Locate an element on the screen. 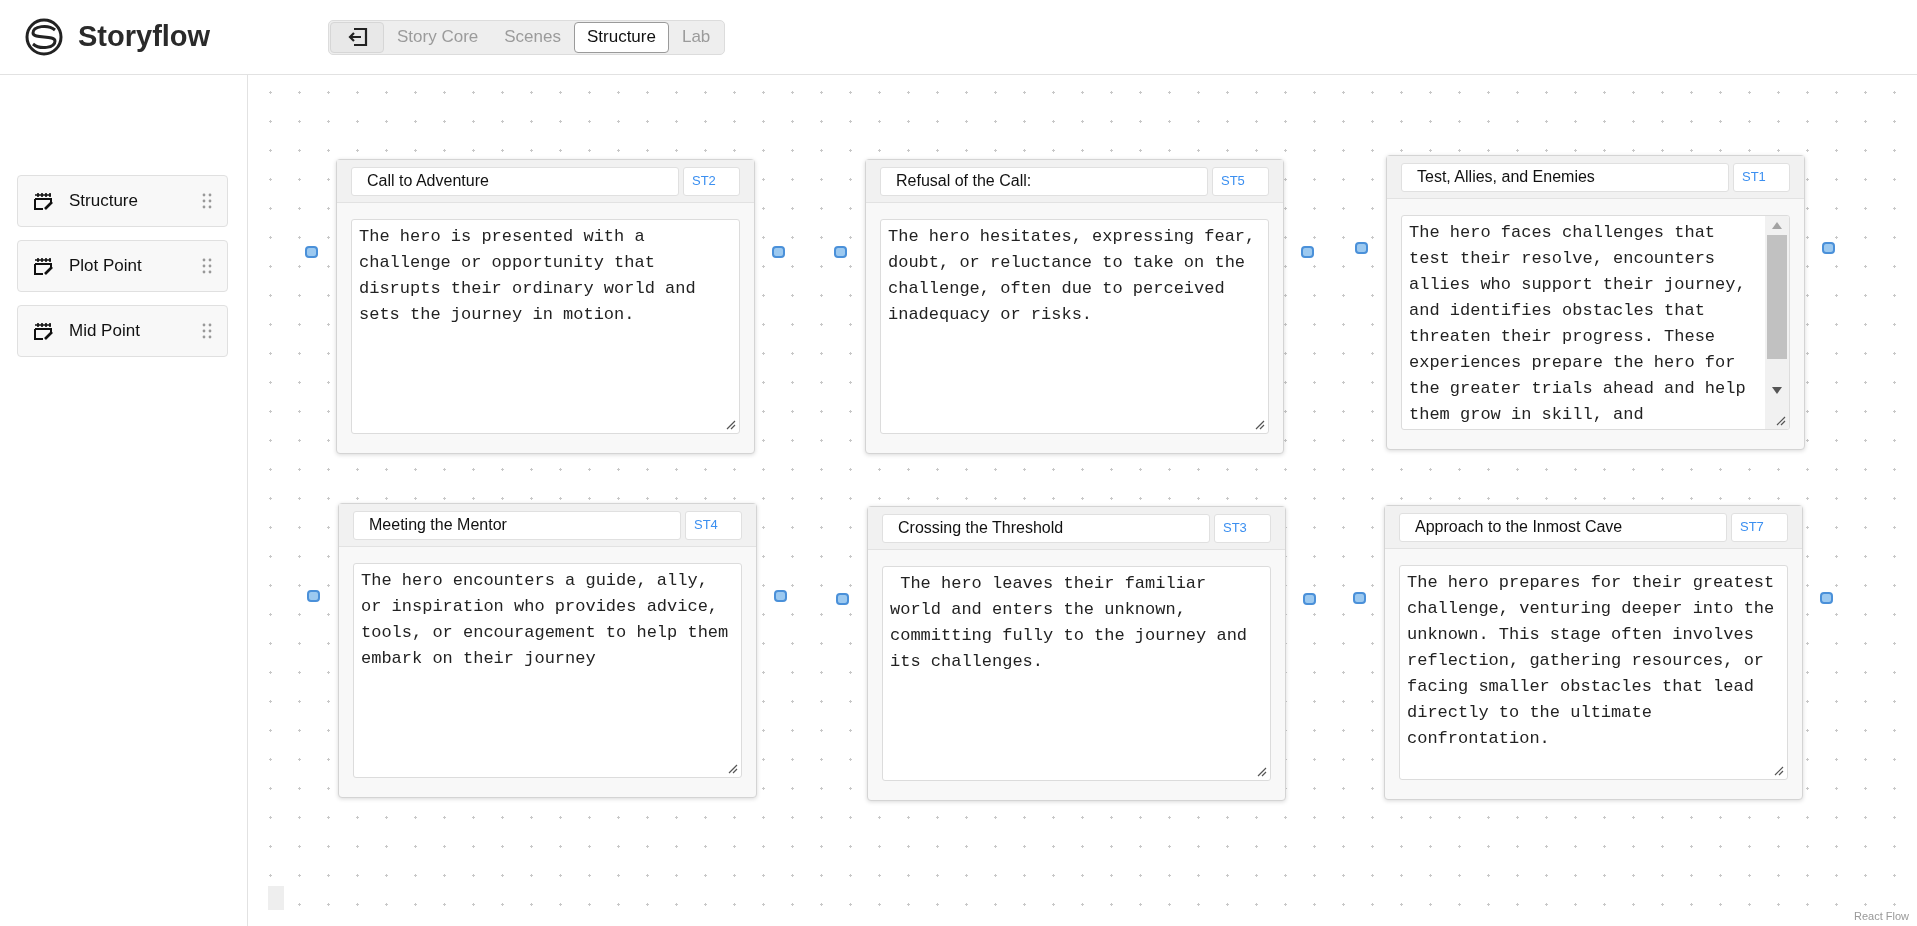  description-field: The hero is presented with a challenge or opportunity that disrupts their ordinary world and sets the journey in motion. is located at coordinates (545, 326).